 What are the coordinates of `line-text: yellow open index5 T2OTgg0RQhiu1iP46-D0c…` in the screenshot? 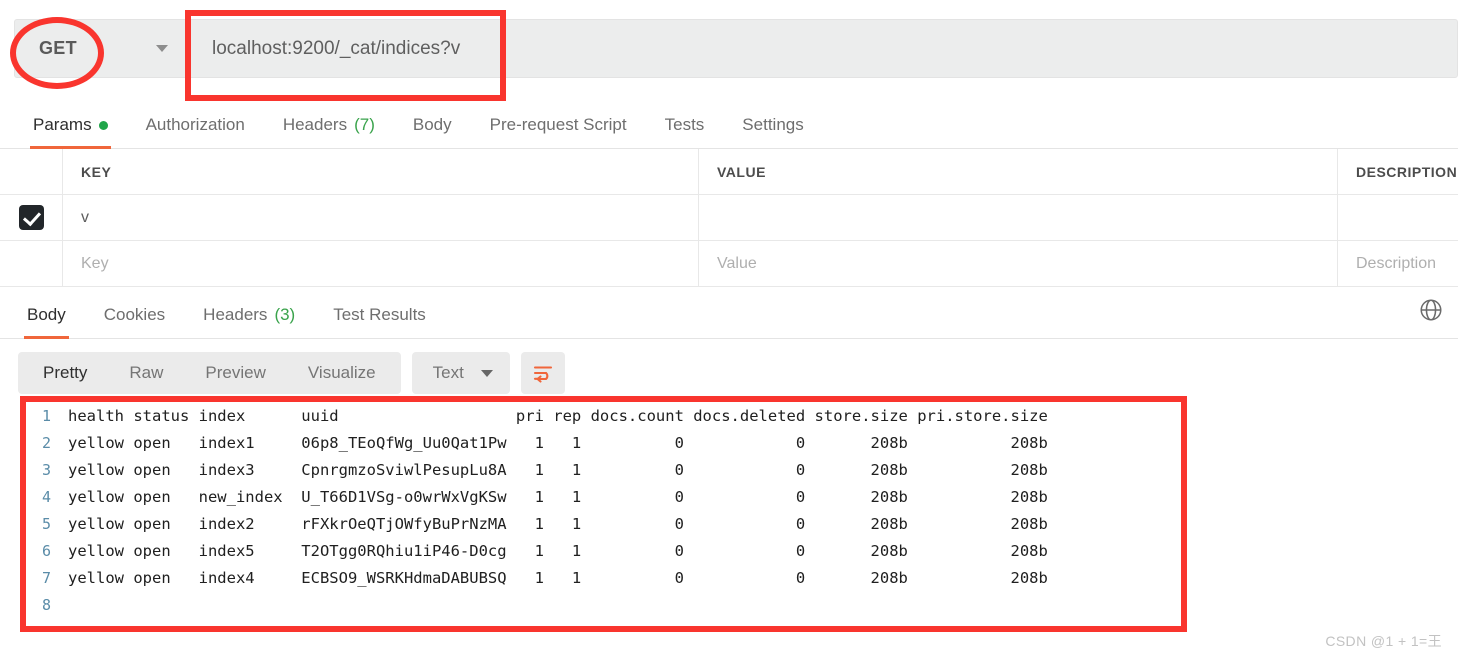 It's located at (558, 550).